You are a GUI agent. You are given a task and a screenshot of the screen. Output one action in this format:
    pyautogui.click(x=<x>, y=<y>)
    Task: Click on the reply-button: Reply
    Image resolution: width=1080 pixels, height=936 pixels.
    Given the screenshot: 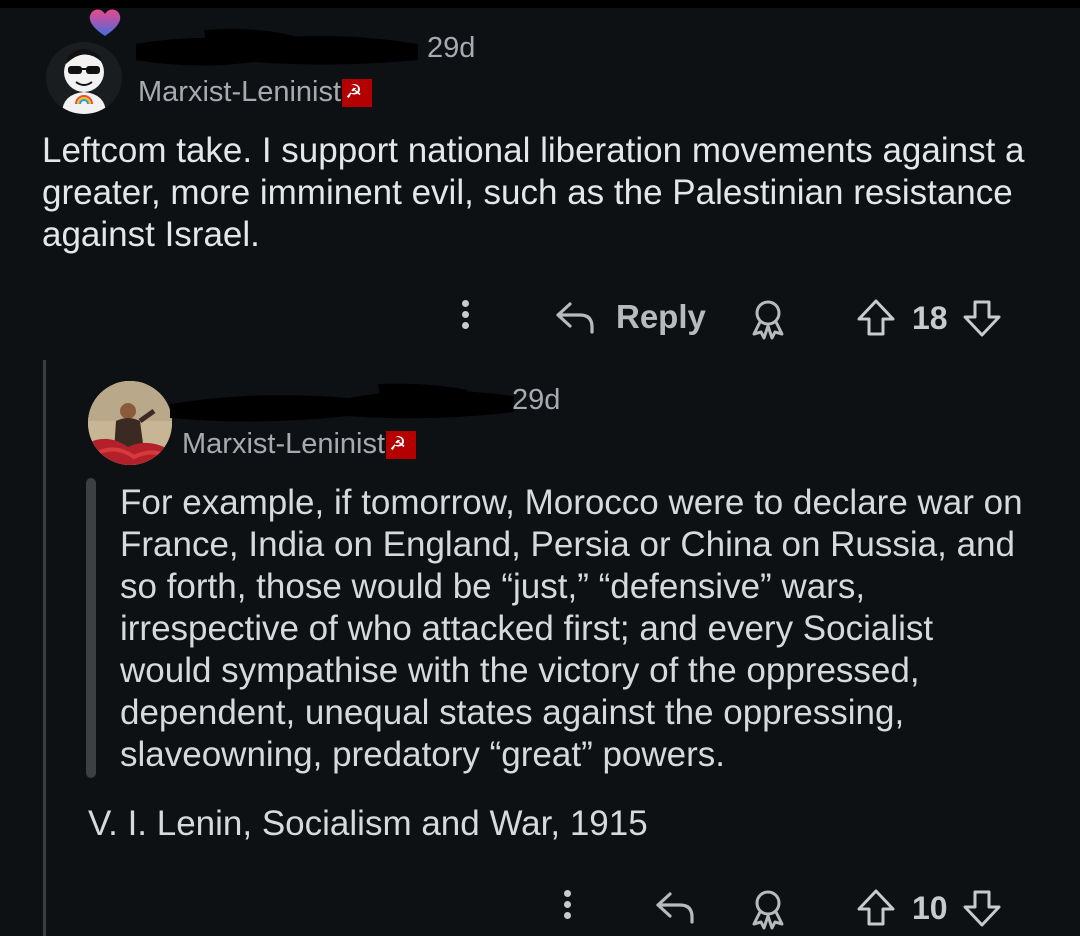 What is the action you would take?
    pyautogui.click(x=630, y=317)
    